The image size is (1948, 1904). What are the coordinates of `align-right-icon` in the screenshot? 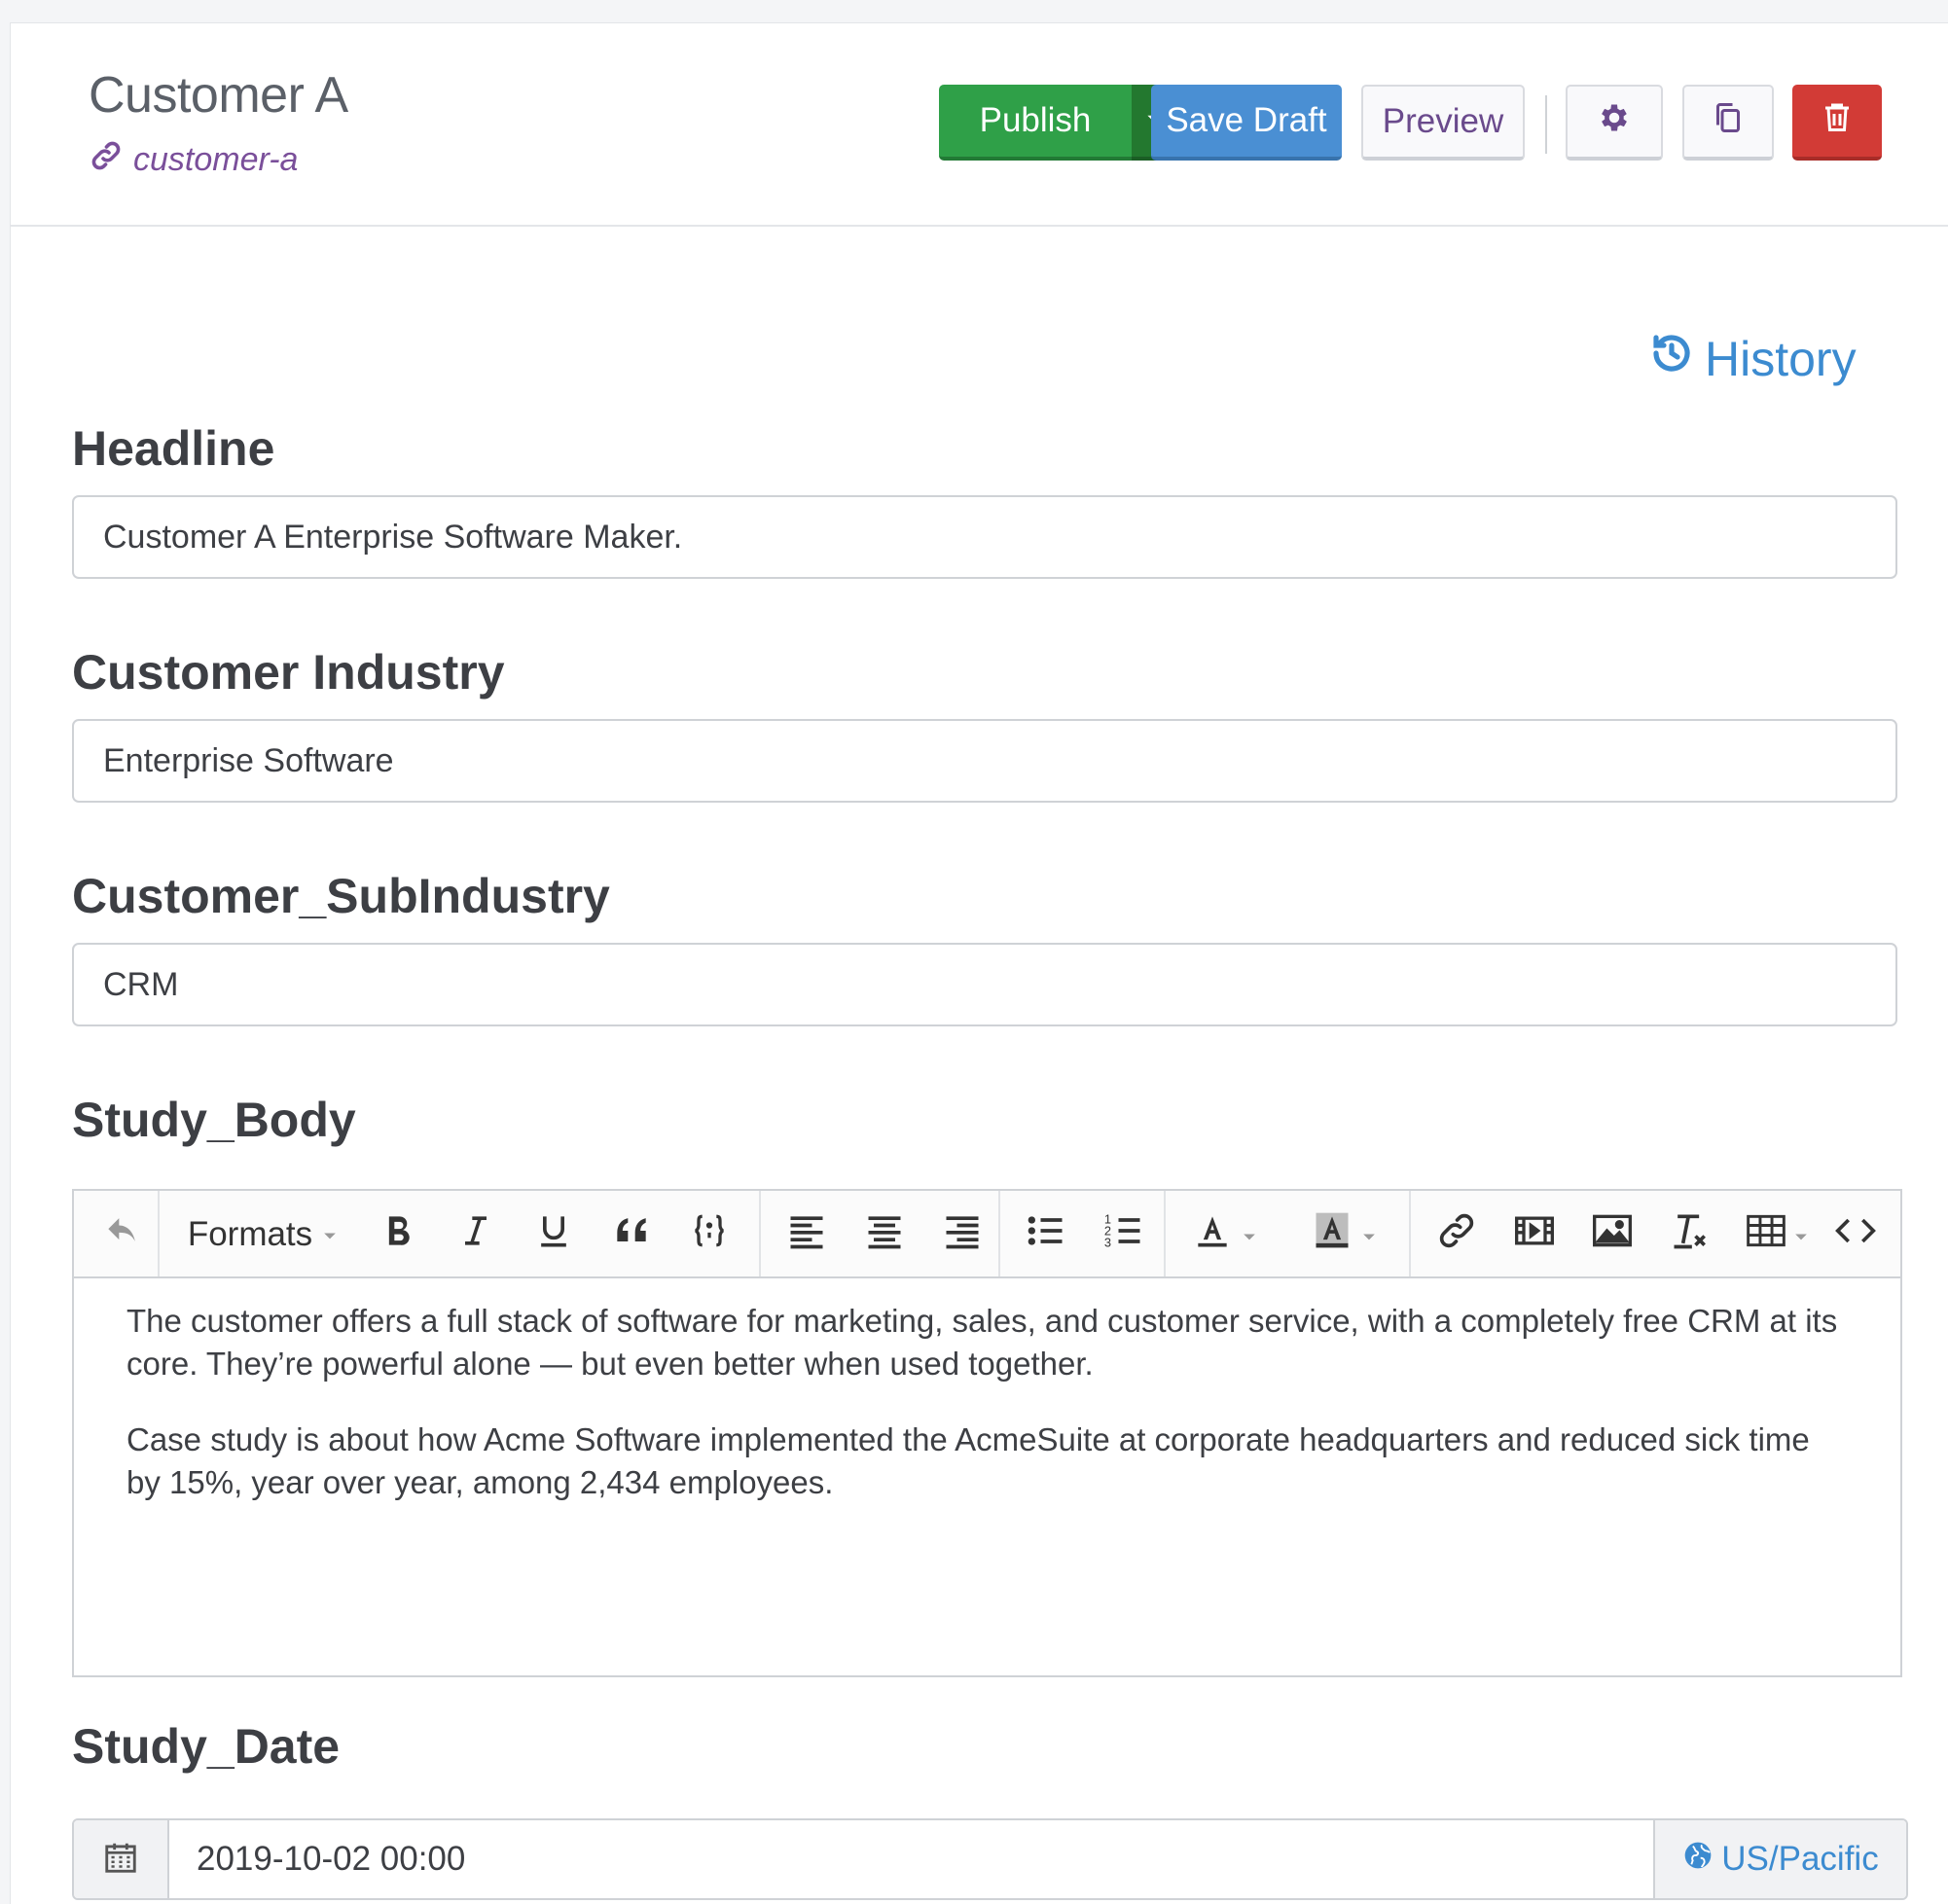 It's located at (962, 1235).